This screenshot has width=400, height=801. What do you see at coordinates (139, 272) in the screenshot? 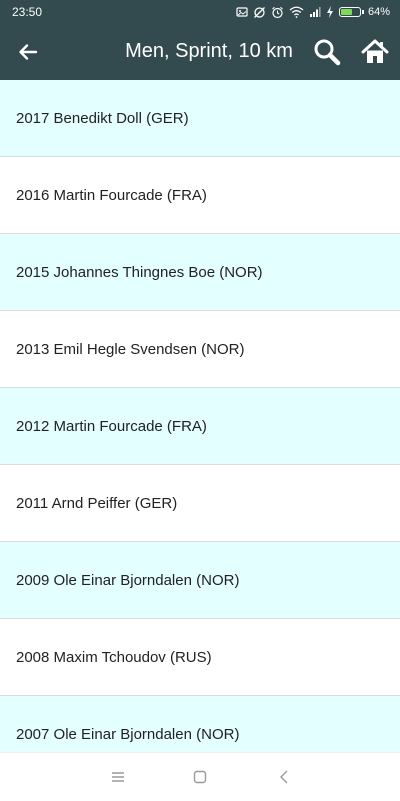
I see `list-item-label: 2015 Johannes Thingnes Boe (NOR)` at bounding box center [139, 272].